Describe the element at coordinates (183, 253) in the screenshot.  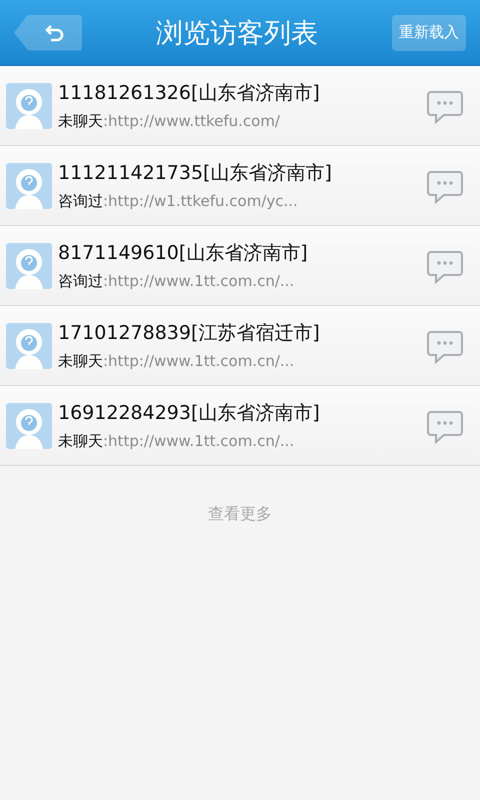
I see `visitor-name: 8171149610[山东省济南市]` at that location.